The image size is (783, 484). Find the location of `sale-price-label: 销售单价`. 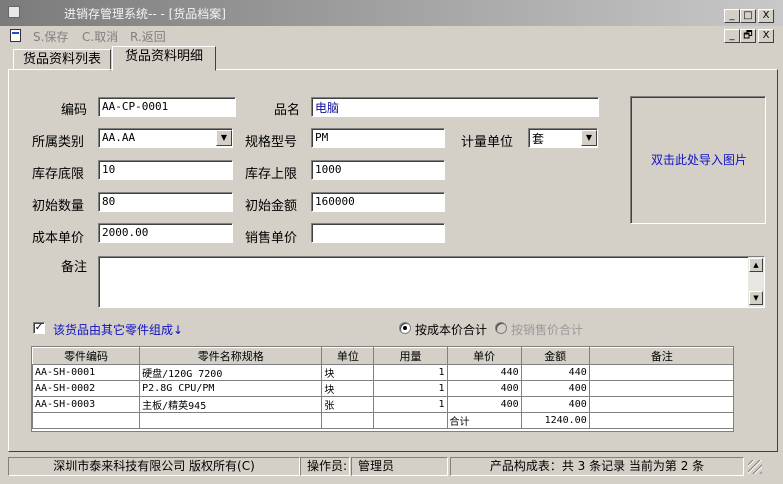

sale-price-label: 销售单价 is located at coordinates (271, 238).